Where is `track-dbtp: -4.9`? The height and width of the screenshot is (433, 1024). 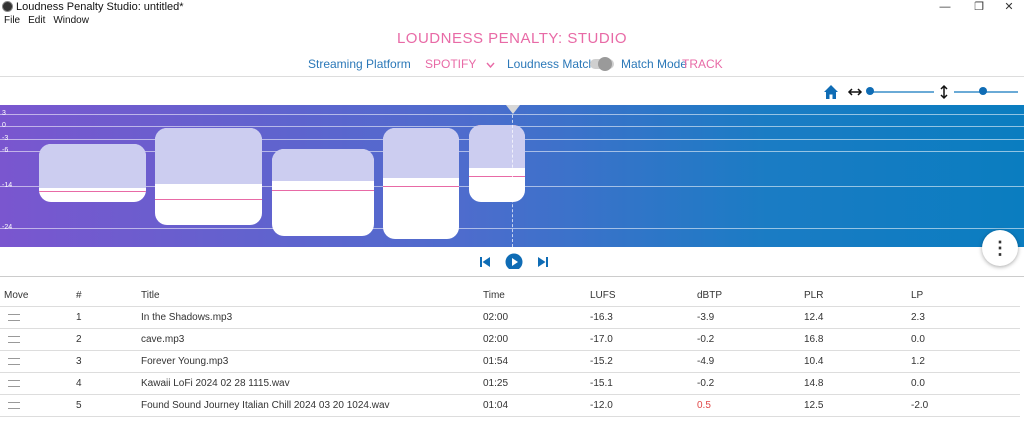
track-dbtp: -4.9 is located at coordinates (750, 361).